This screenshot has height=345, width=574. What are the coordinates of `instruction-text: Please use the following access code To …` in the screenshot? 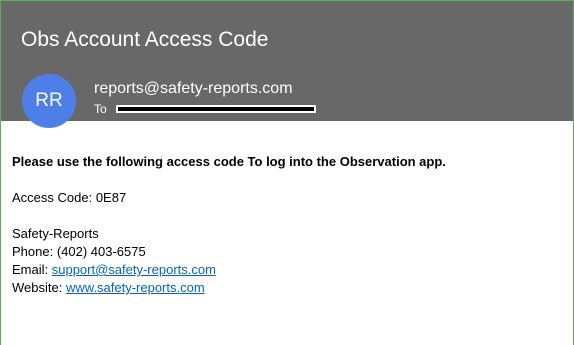 It's located at (229, 161).